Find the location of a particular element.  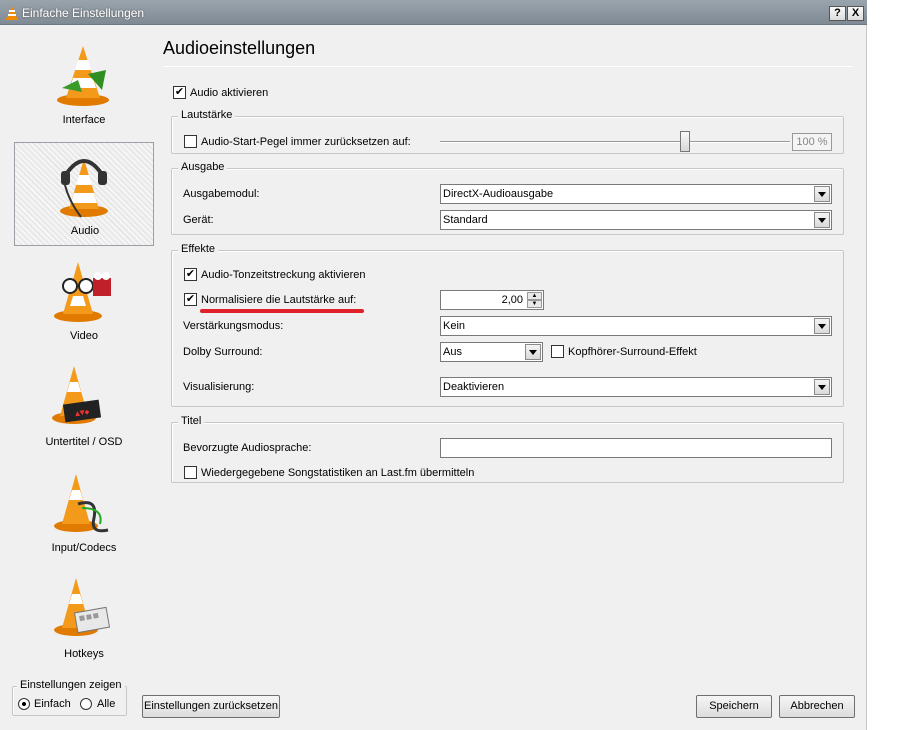

sidebar-item-label: Video is located at coordinates (84, 336).